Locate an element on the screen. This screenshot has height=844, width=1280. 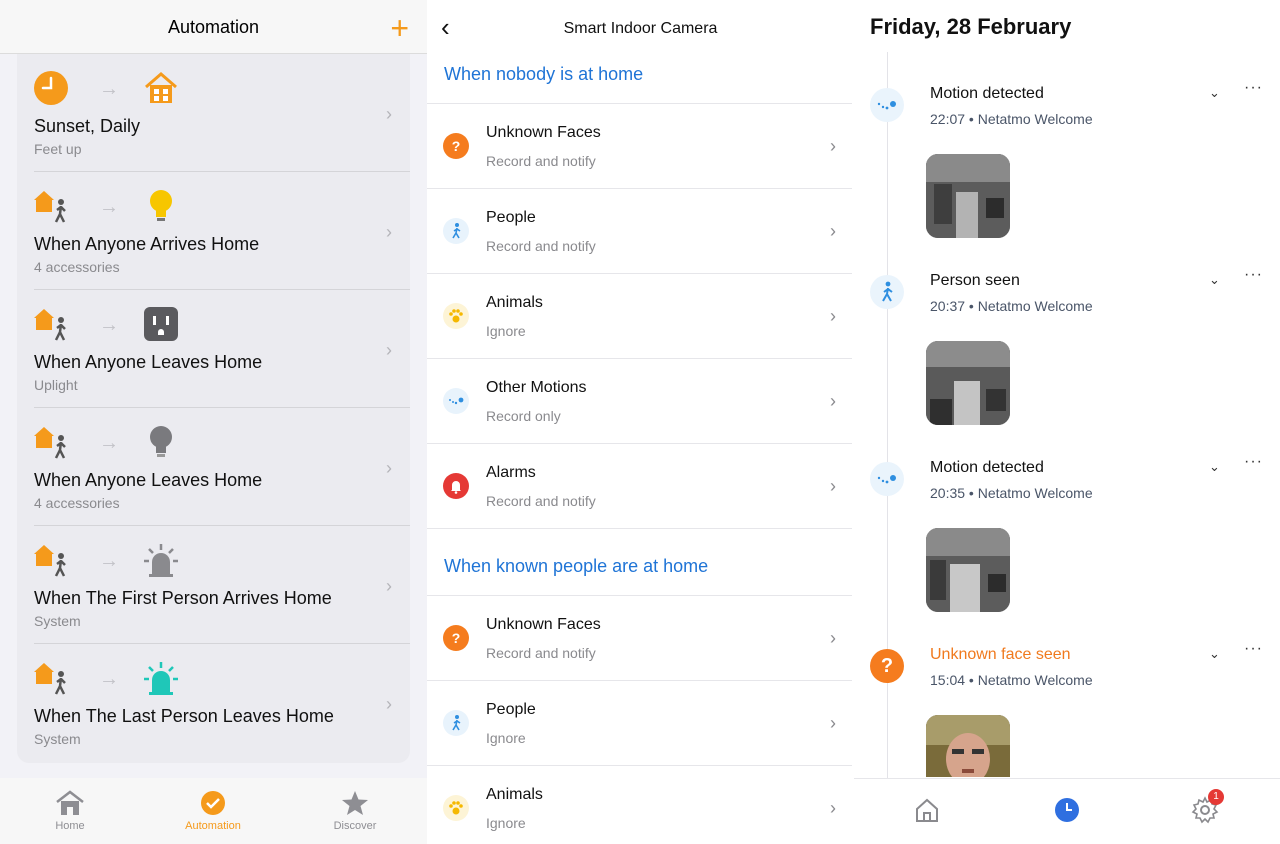
section-title-known-home: When known people are at home is located at coordinates (576, 566).